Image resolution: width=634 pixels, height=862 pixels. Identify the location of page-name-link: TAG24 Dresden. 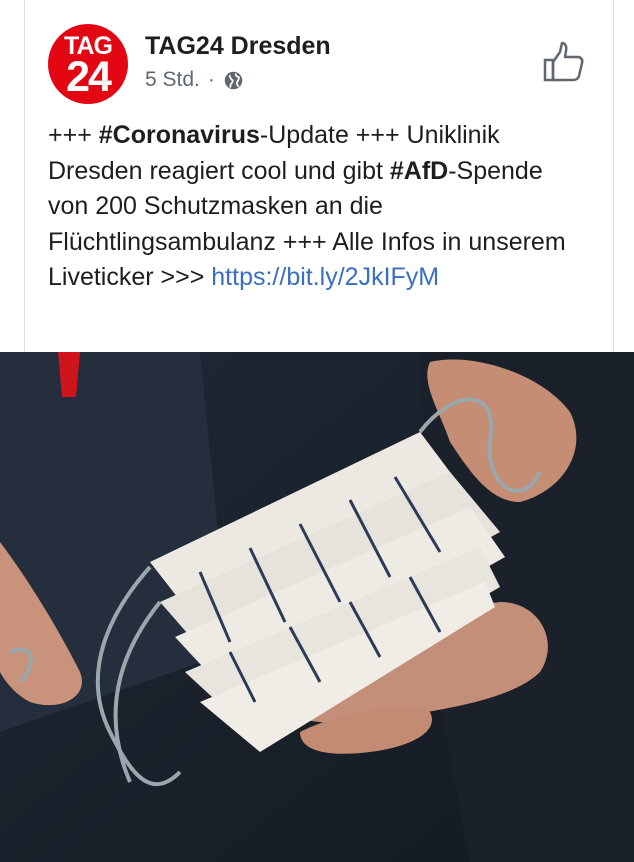
(238, 46).